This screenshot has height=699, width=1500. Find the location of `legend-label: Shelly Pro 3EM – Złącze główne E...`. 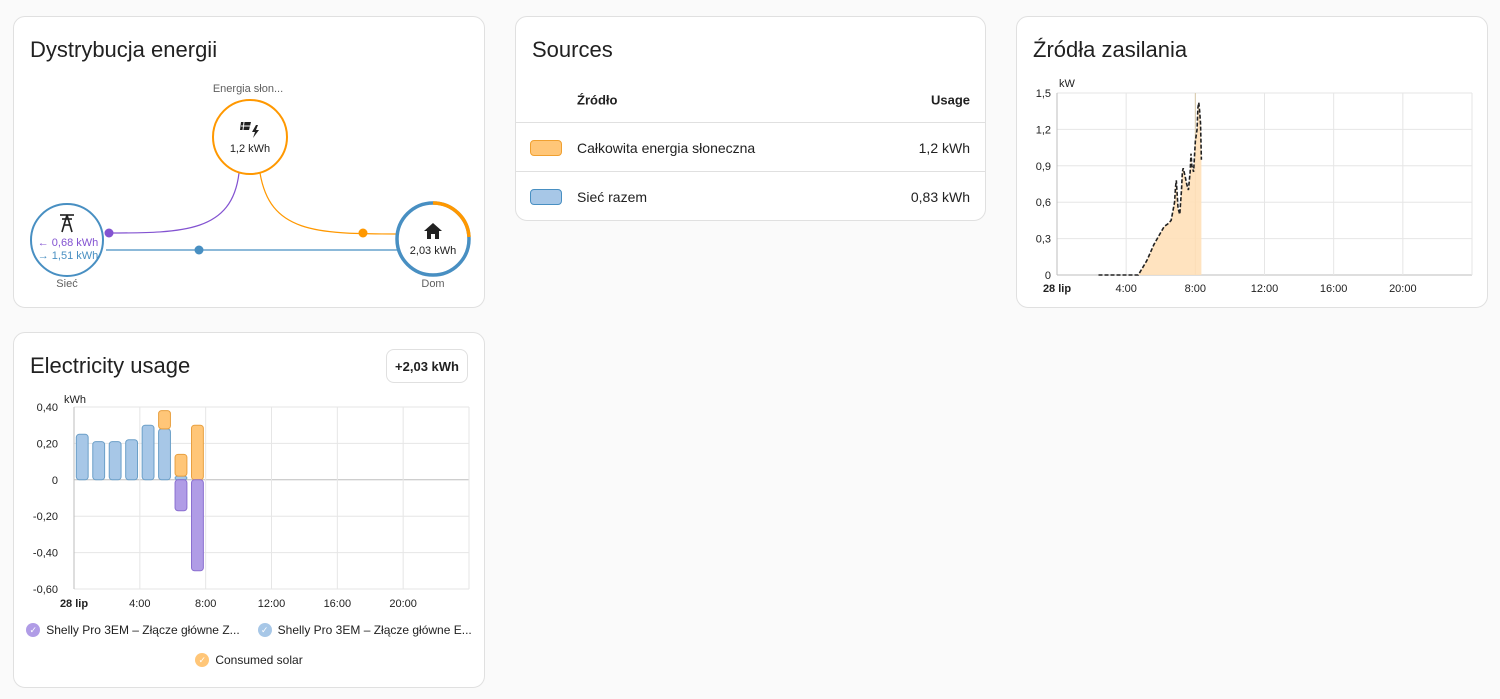

legend-label: Shelly Pro 3EM – Złącze główne E... is located at coordinates (374, 630).